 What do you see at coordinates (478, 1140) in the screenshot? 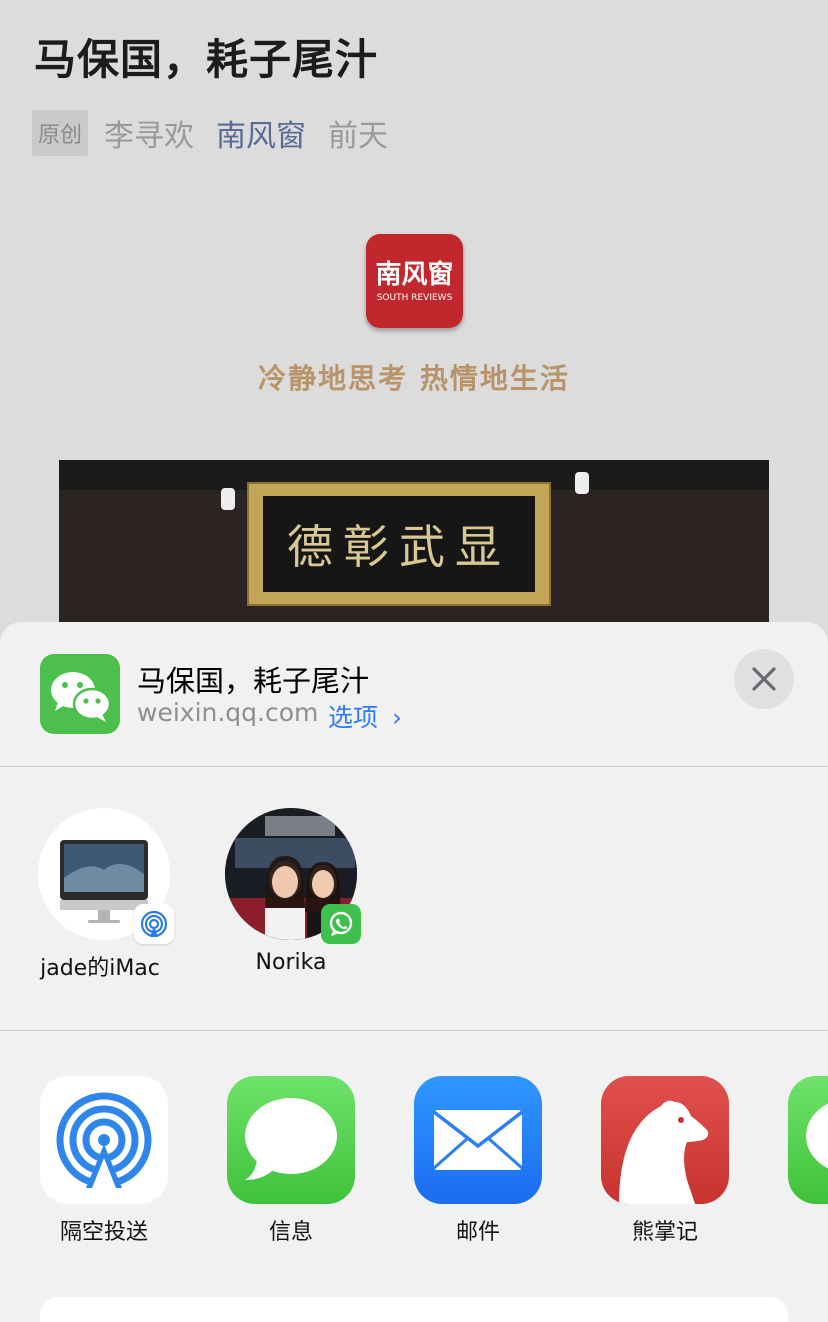
I see `mail-icon` at bounding box center [478, 1140].